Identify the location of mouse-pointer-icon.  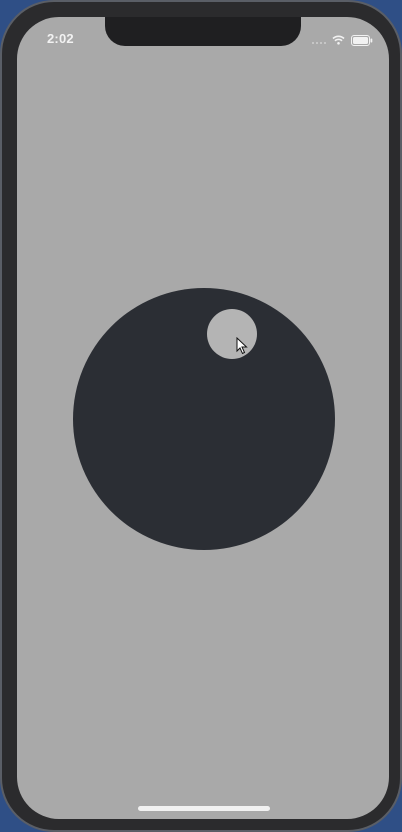
(242, 345).